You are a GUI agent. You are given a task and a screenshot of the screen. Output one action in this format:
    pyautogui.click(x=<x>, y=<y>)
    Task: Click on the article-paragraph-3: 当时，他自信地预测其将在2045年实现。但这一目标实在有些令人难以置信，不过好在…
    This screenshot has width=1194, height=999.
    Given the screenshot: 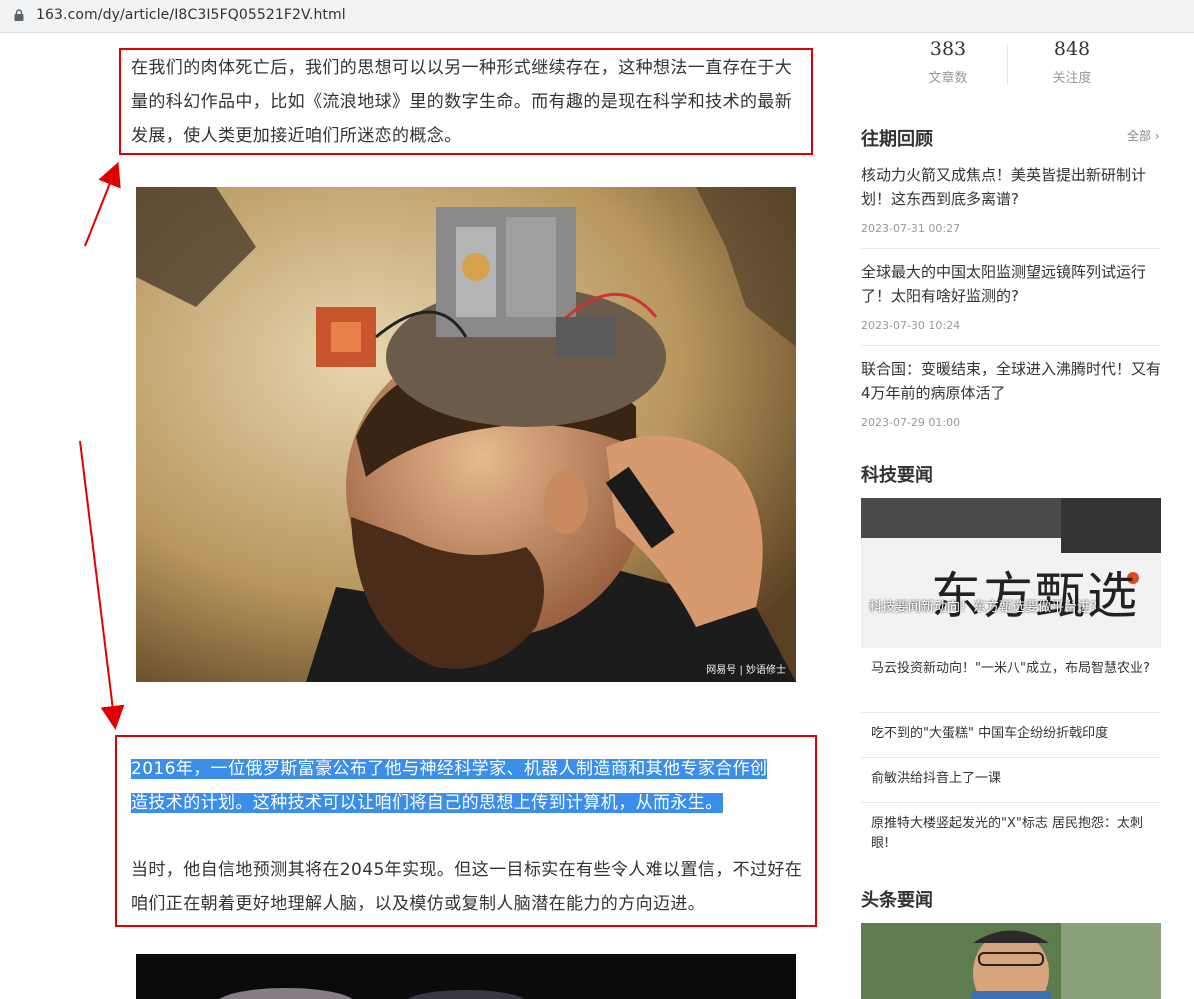 What is the action you would take?
    pyautogui.click(x=467, y=887)
    